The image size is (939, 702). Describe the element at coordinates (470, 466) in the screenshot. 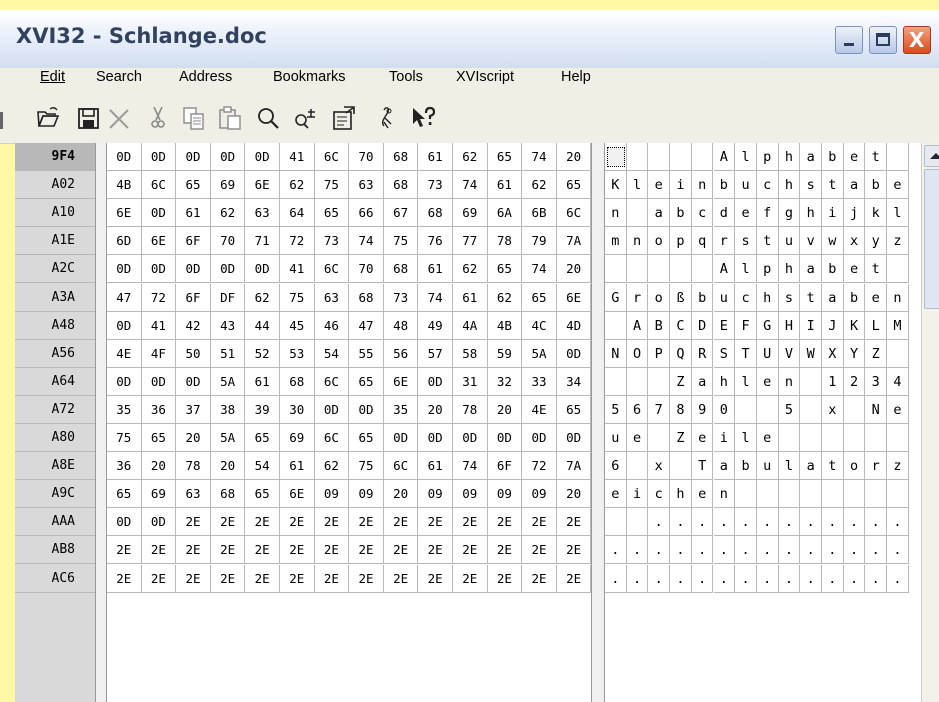

I see `hex-cell: 74` at that location.